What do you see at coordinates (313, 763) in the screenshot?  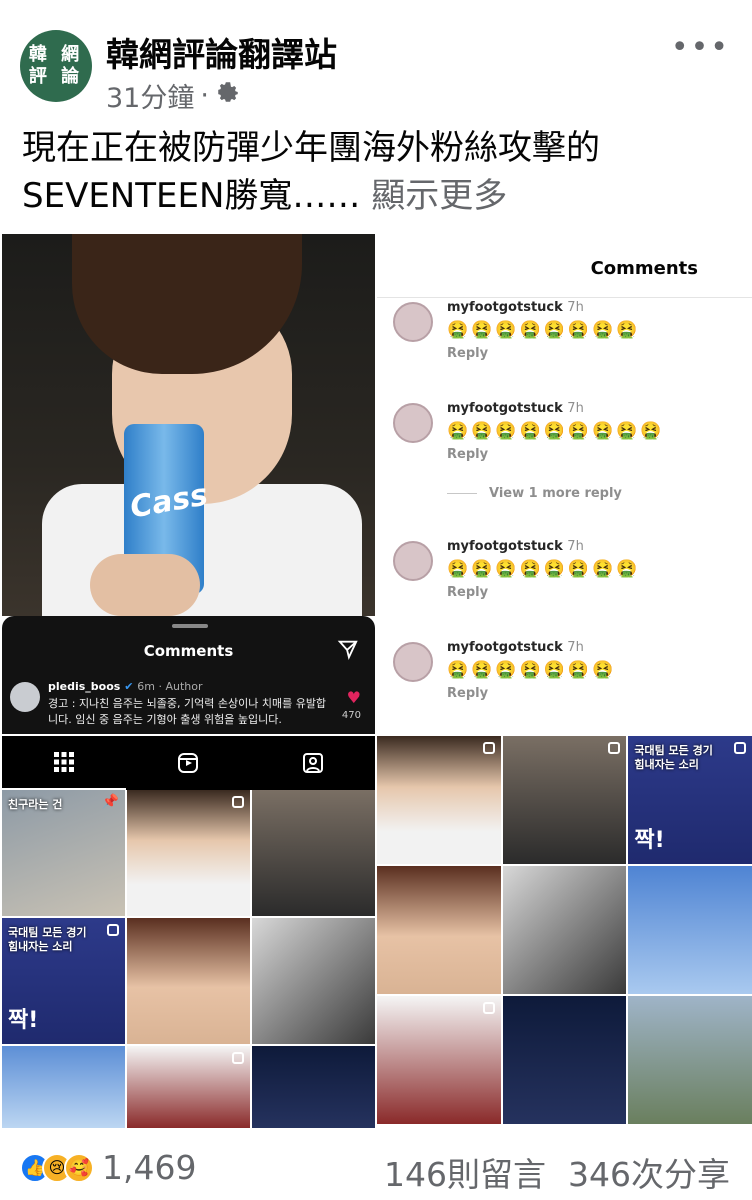 I see `tagged-icon` at bounding box center [313, 763].